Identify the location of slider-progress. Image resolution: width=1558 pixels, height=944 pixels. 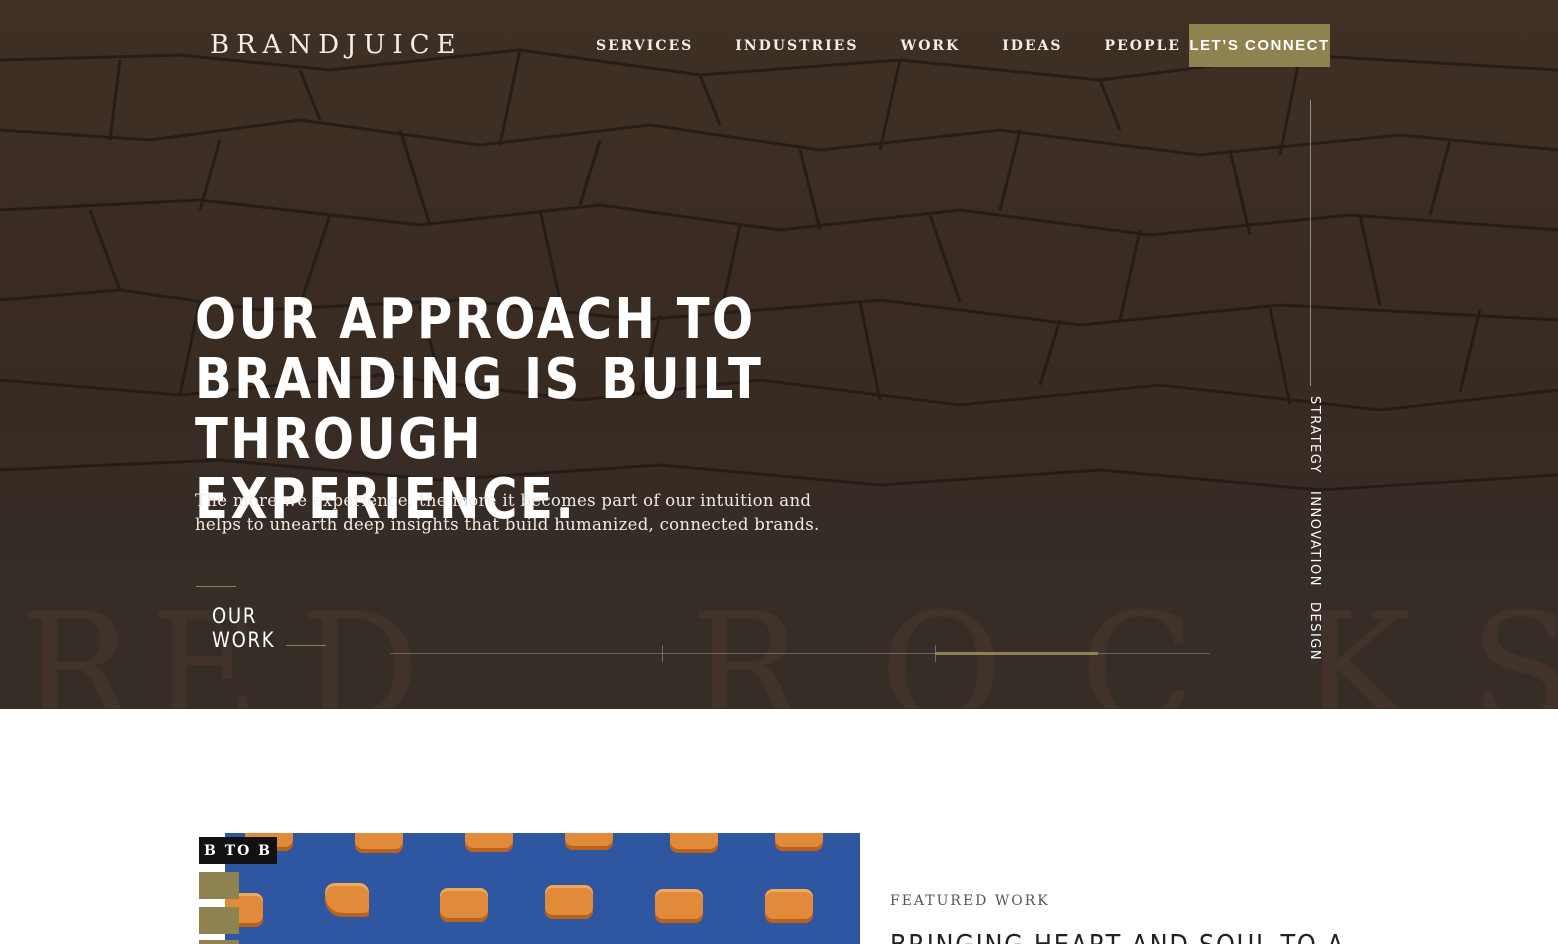
(800, 653).